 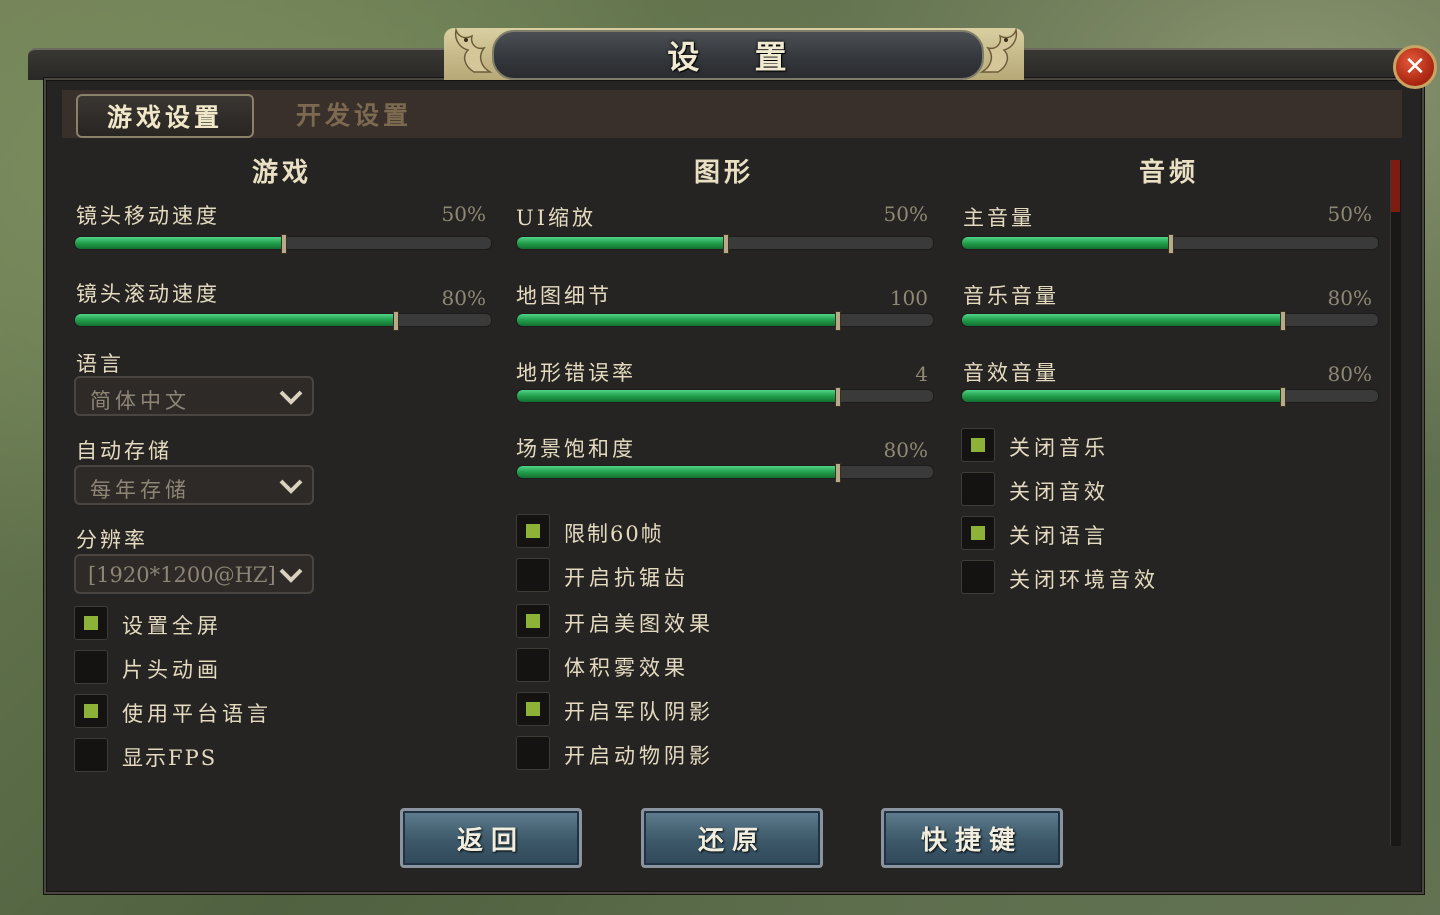 I want to click on slider-ui-scale, so click(x=725, y=244).